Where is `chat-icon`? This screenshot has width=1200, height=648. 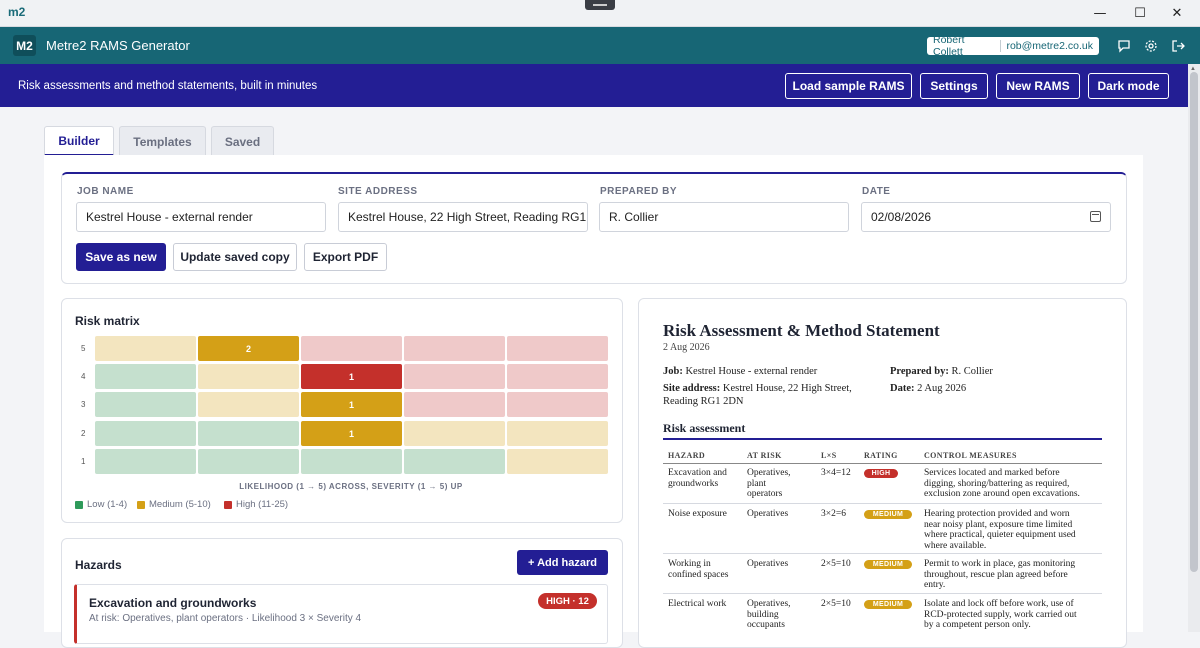 chat-icon is located at coordinates (1124, 46).